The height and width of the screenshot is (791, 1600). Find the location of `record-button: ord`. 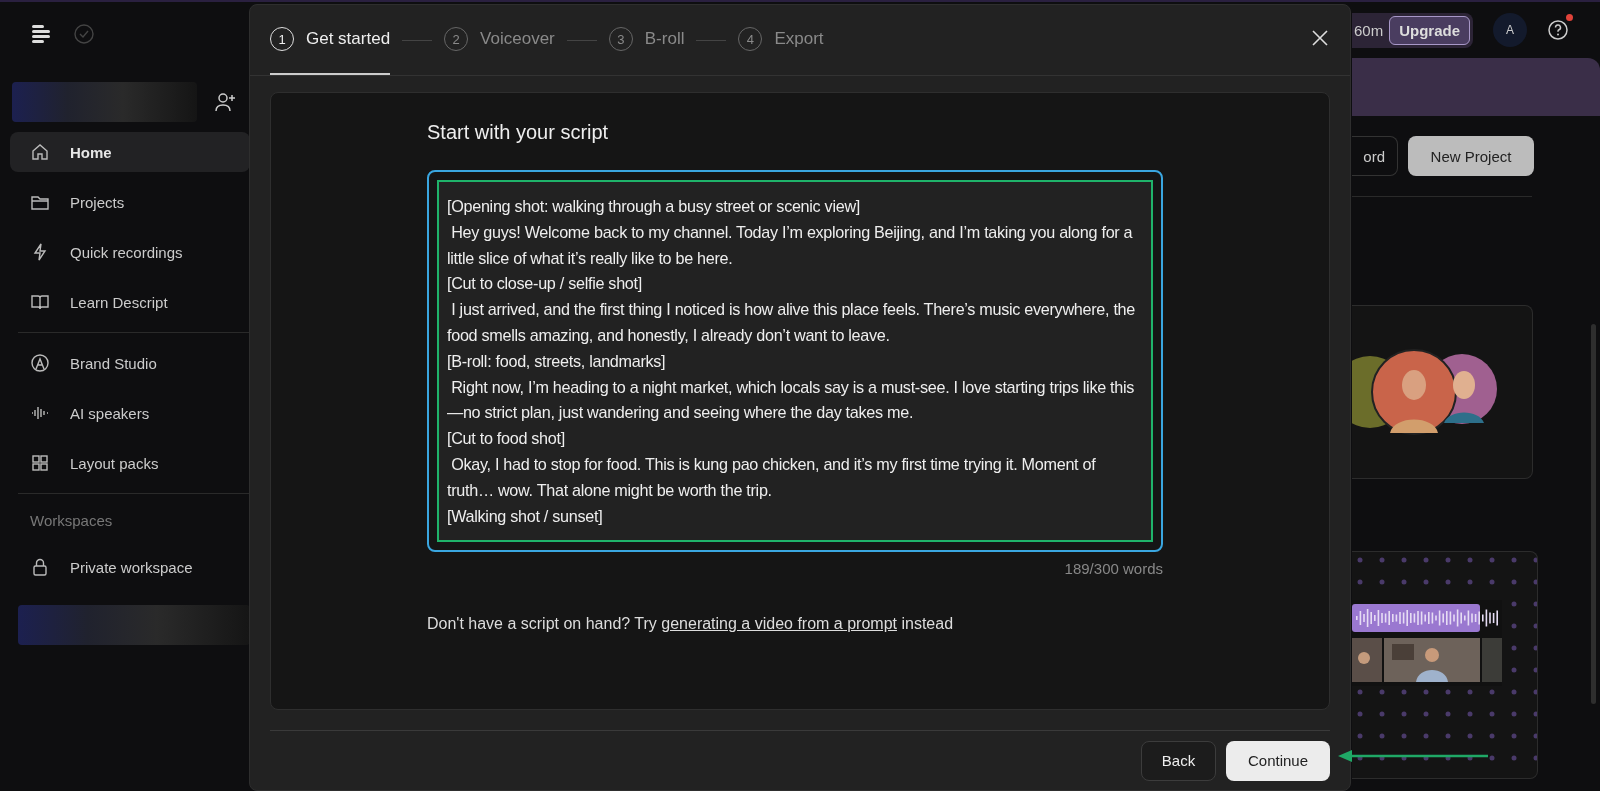

record-button: ord is located at coordinates (1375, 156).